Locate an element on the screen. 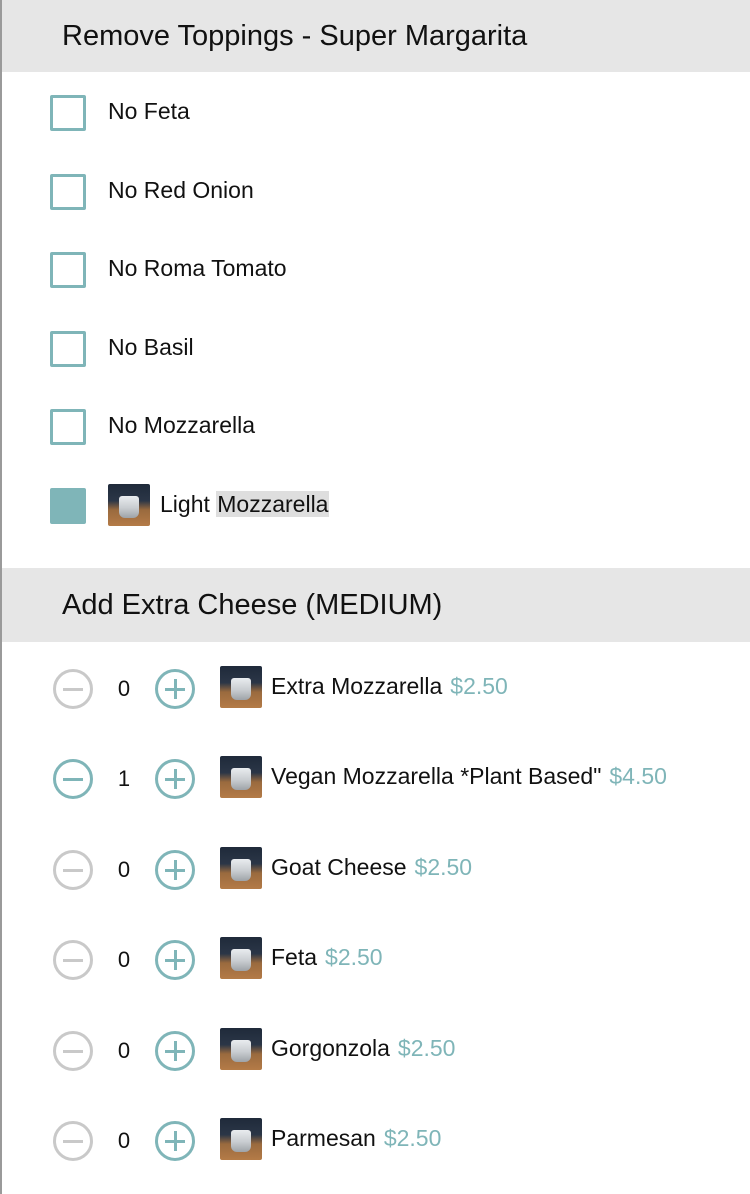 This screenshot has width=750, height=1194. option-name: Parmesan is located at coordinates (323, 1138).